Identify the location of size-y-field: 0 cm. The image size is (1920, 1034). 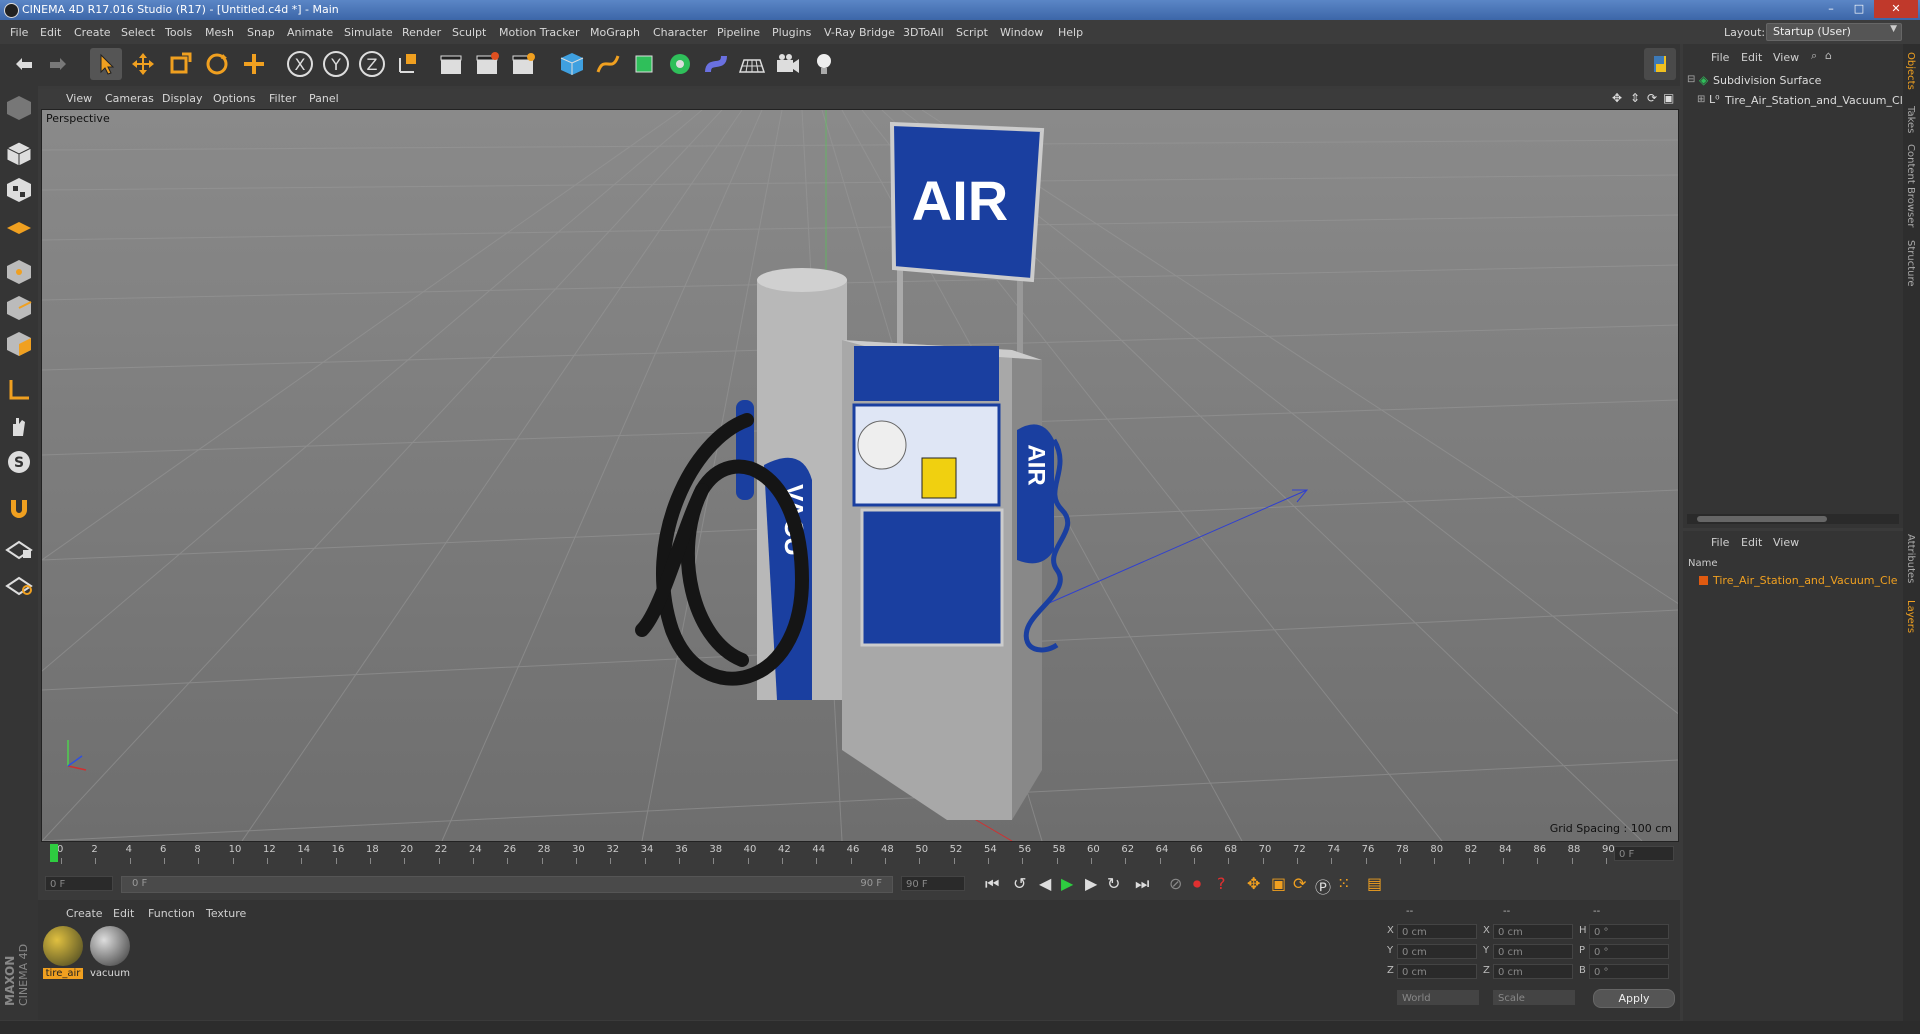
(1533, 951).